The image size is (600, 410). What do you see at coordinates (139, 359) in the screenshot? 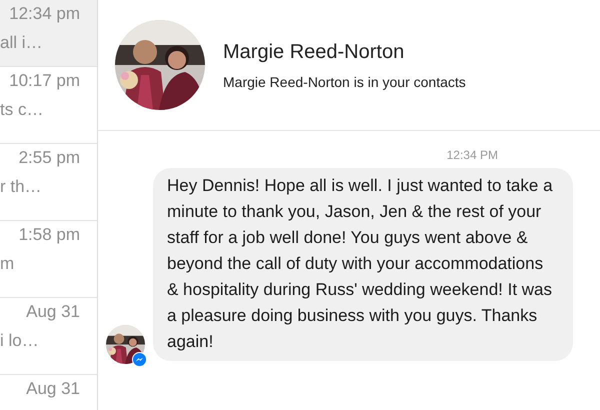
I see `messenger-badge-icon` at bounding box center [139, 359].